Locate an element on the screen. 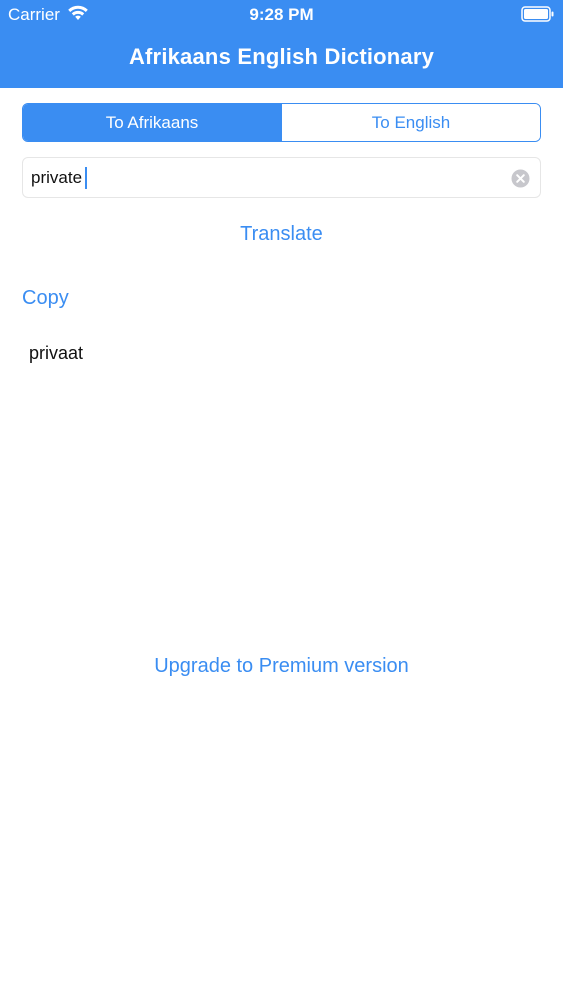 The width and height of the screenshot is (563, 1000). segment-to-english: To English is located at coordinates (410, 122).